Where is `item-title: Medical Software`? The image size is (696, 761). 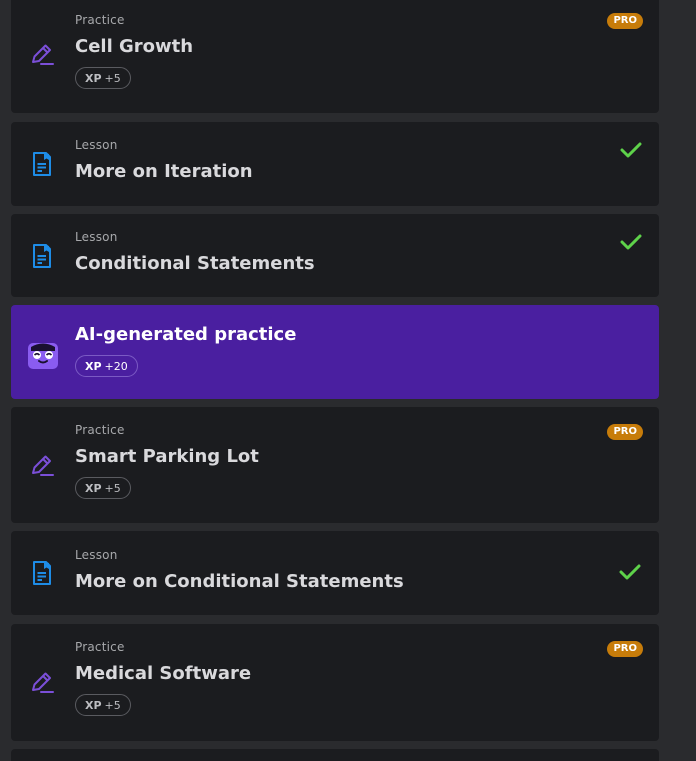 item-title: Medical Software is located at coordinates (163, 673).